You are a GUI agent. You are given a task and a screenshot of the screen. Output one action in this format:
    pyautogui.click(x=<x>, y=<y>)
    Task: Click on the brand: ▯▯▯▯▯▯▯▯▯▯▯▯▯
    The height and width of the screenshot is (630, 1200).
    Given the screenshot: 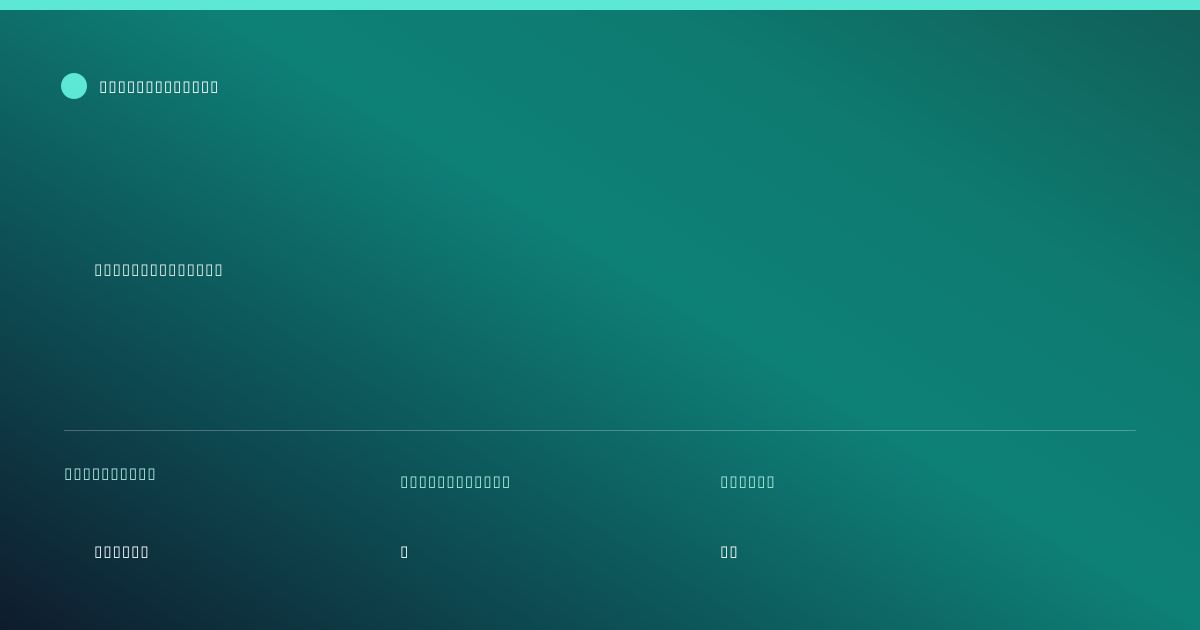 What is the action you would take?
    pyautogui.click(x=140, y=86)
    